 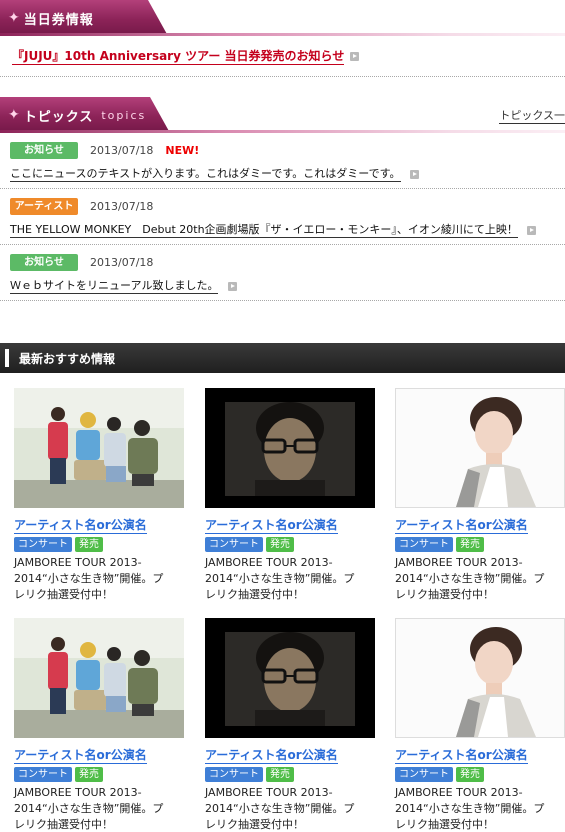 What do you see at coordinates (58, 117) in the screenshot?
I see `topics-section-title: トピックス` at bounding box center [58, 117].